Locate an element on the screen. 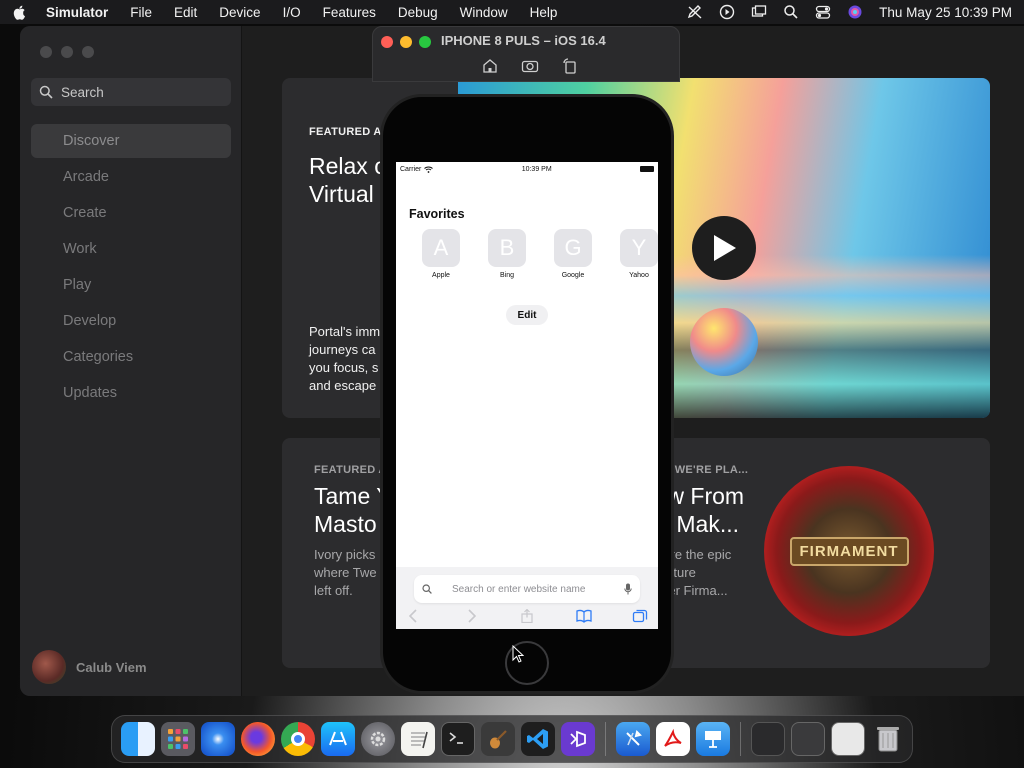 This screenshot has height=768, width=1024. menu-io: I/O is located at coordinates (292, 12).